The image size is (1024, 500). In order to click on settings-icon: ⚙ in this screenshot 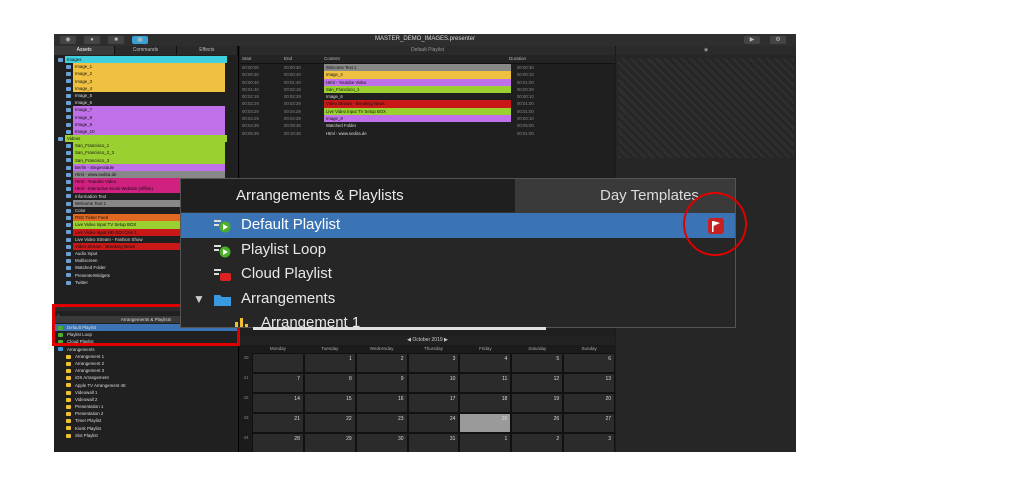, I will do `click(778, 40)`.